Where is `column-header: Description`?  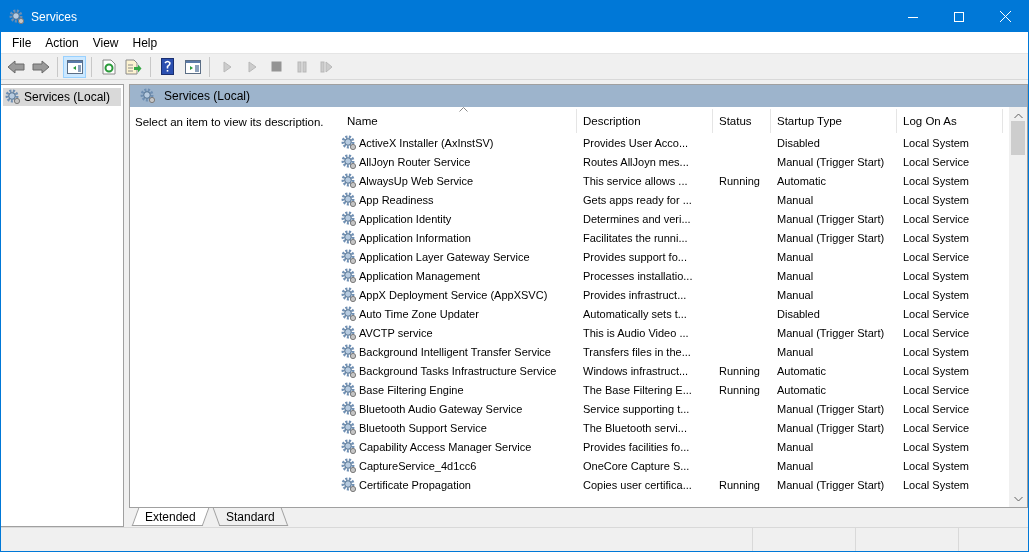
column-header: Description is located at coordinates (645, 121).